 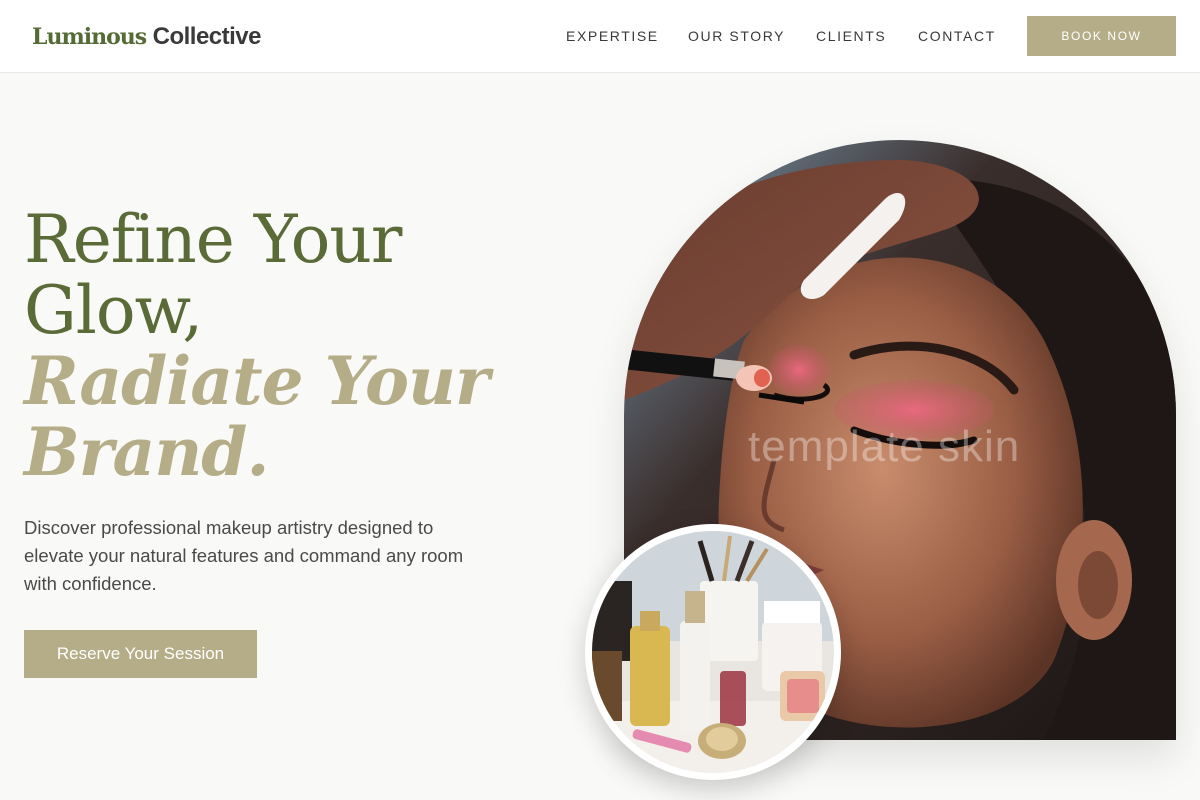 What do you see at coordinates (884, 446) in the screenshot?
I see `image-watermark: template skin` at bounding box center [884, 446].